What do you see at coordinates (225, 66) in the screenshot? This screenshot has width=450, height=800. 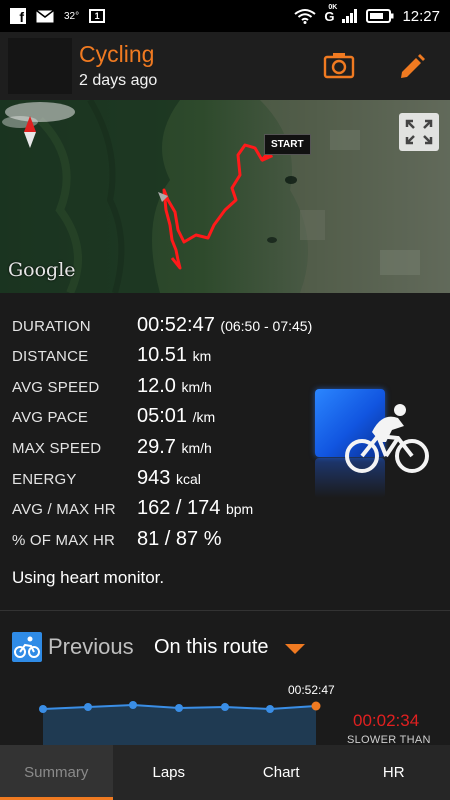 I see `header: Cycling 2 days ago` at bounding box center [225, 66].